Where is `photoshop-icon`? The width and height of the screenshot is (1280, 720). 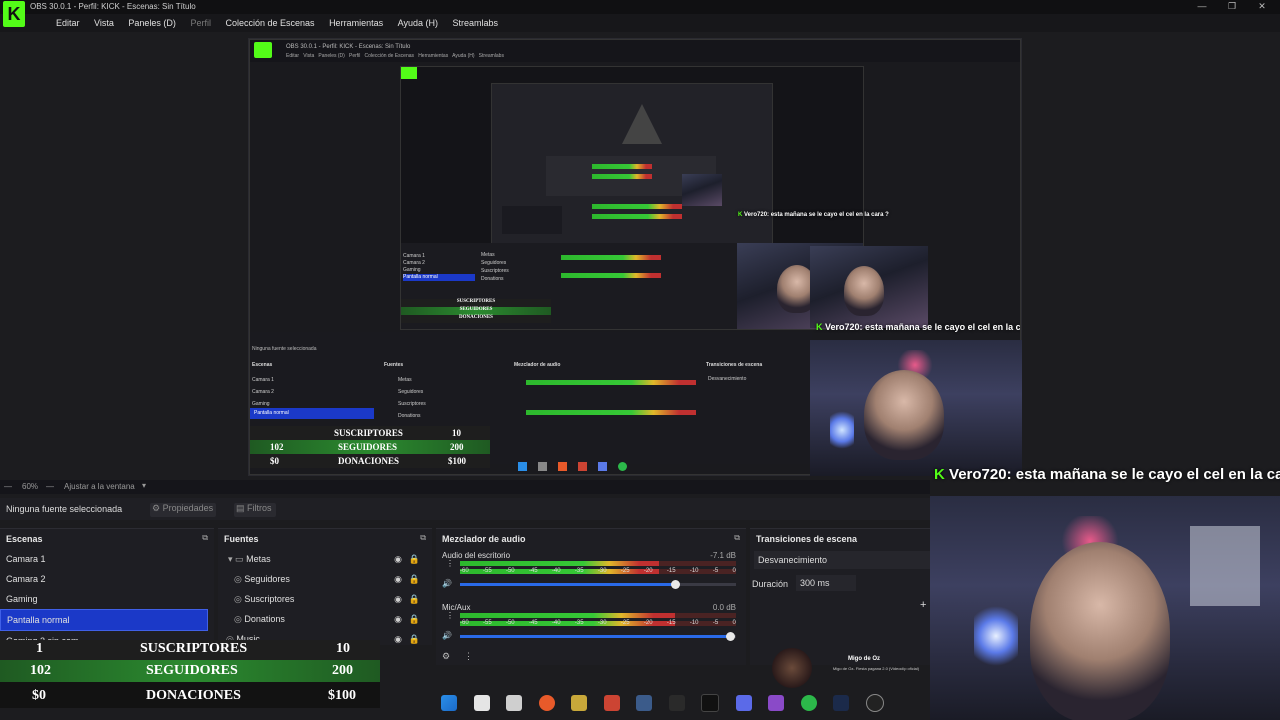
photoshop-icon is located at coordinates (841, 703).